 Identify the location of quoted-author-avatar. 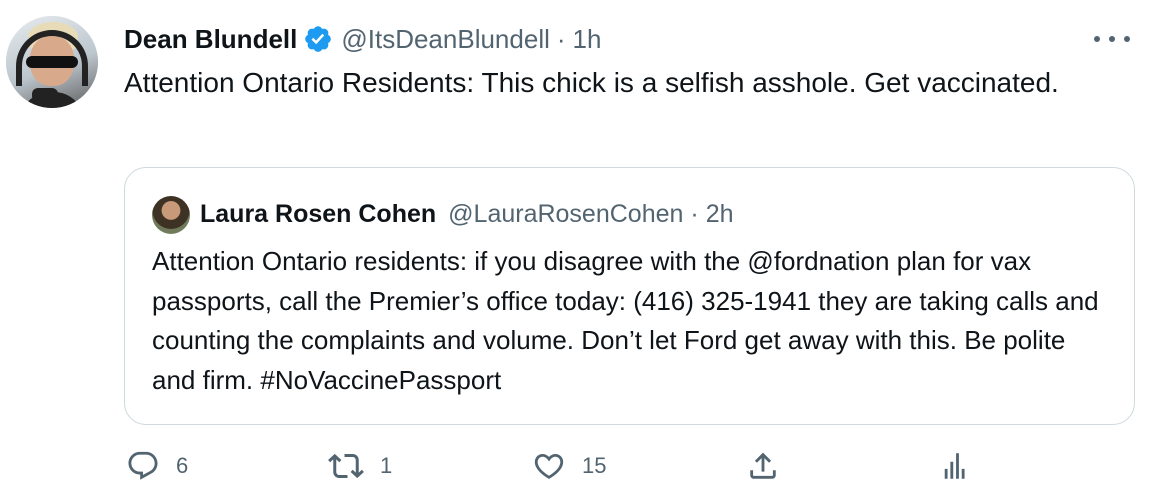
(171, 215).